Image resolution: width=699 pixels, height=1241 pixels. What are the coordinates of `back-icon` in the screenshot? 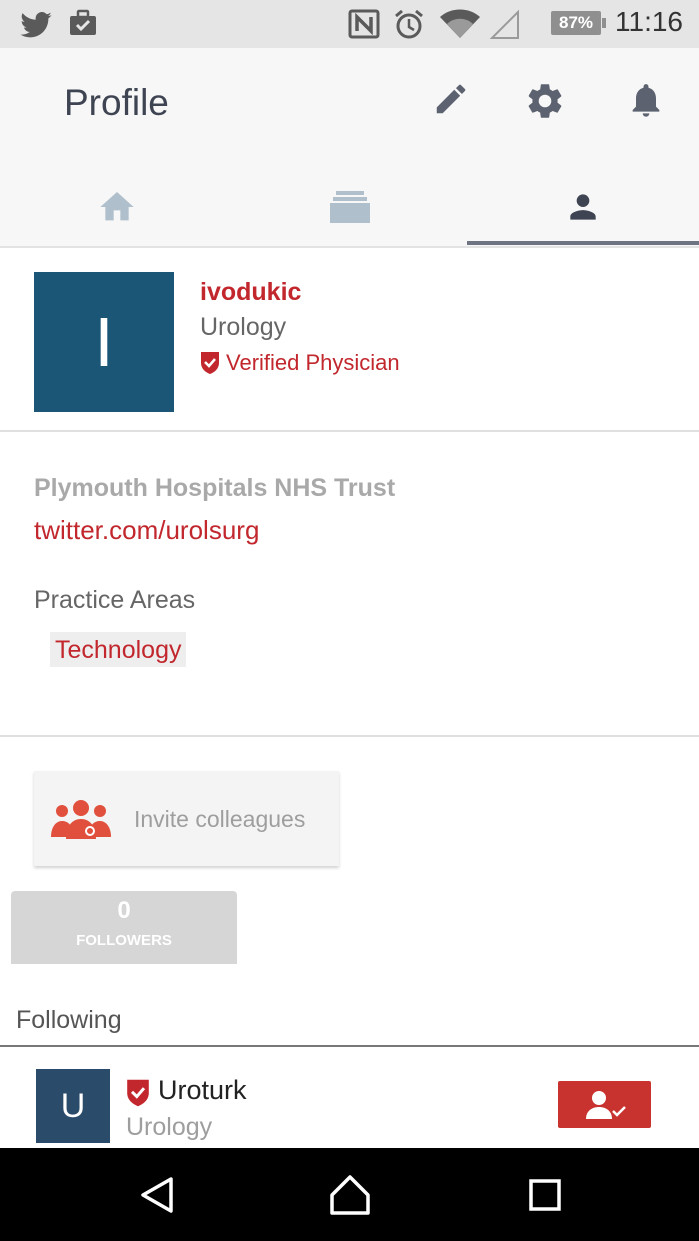 It's located at (157, 1195).